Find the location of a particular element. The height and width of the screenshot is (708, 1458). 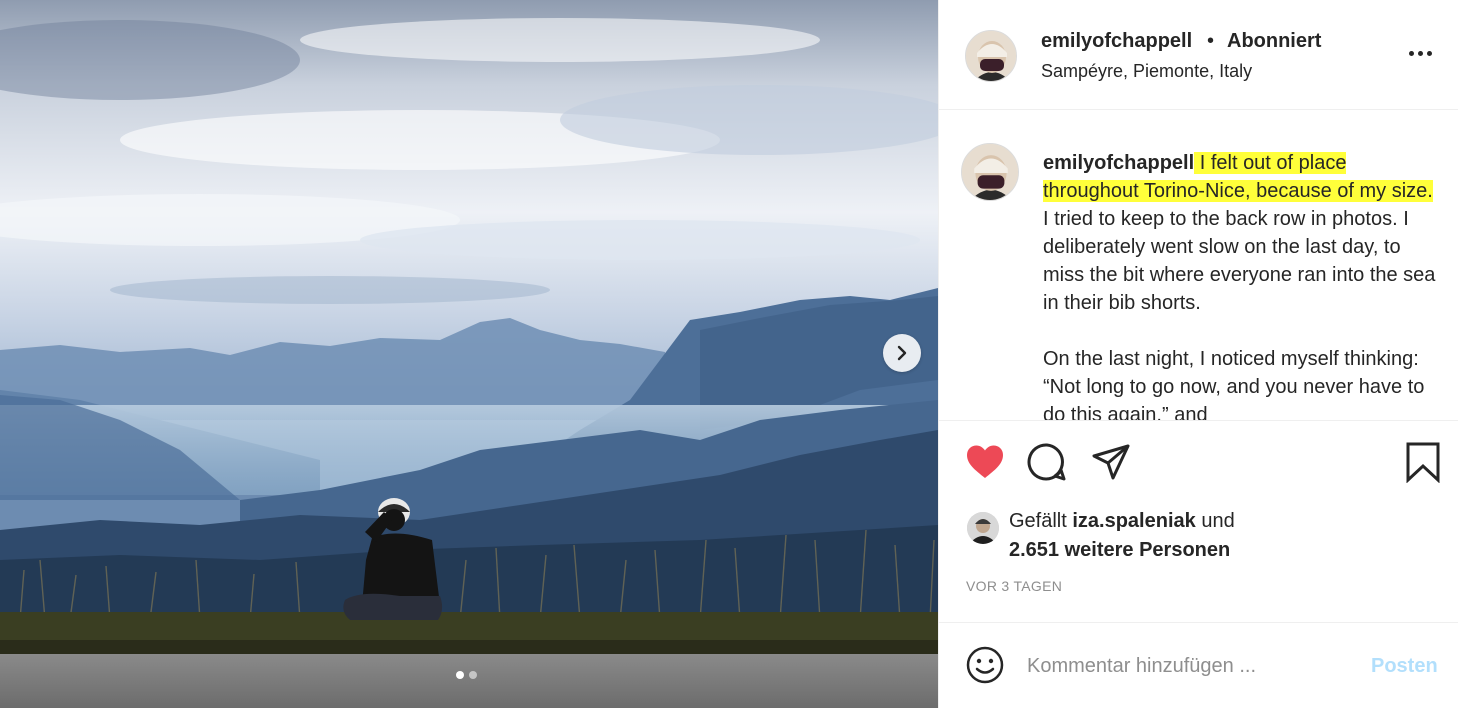

comment-button is located at coordinates (1047, 462).